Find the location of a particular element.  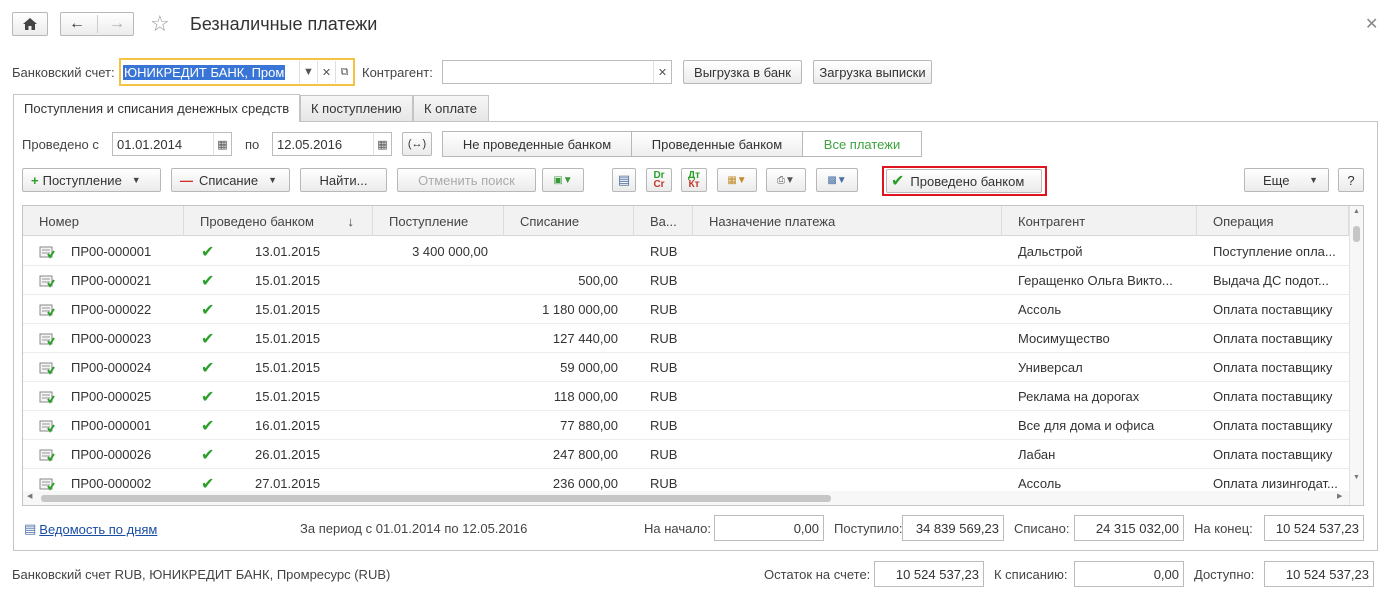

horizontal-scroll-thumb is located at coordinates (436, 498).